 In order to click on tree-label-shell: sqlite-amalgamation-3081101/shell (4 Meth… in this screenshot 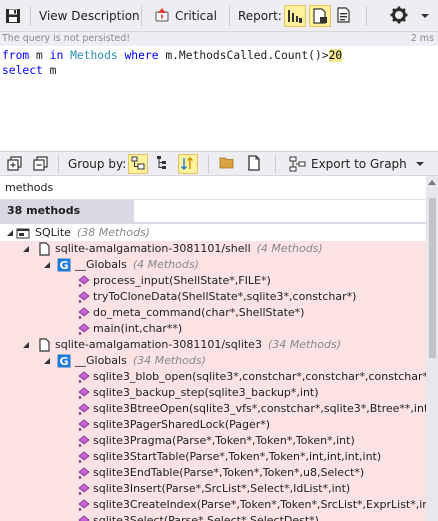, I will do `click(189, 249)`.